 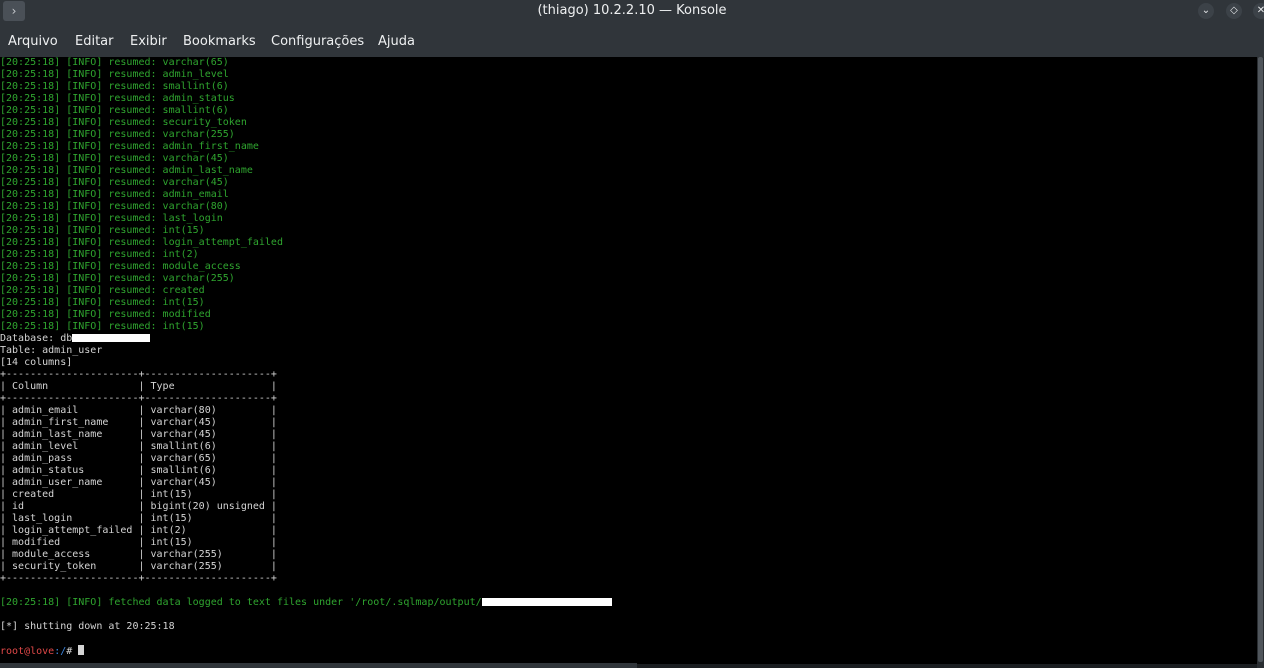 What do you see at coordinates (138, 542) in the screenshot?
I see `table-row: | modified | int(15) |` at bounding box center [138, 542].